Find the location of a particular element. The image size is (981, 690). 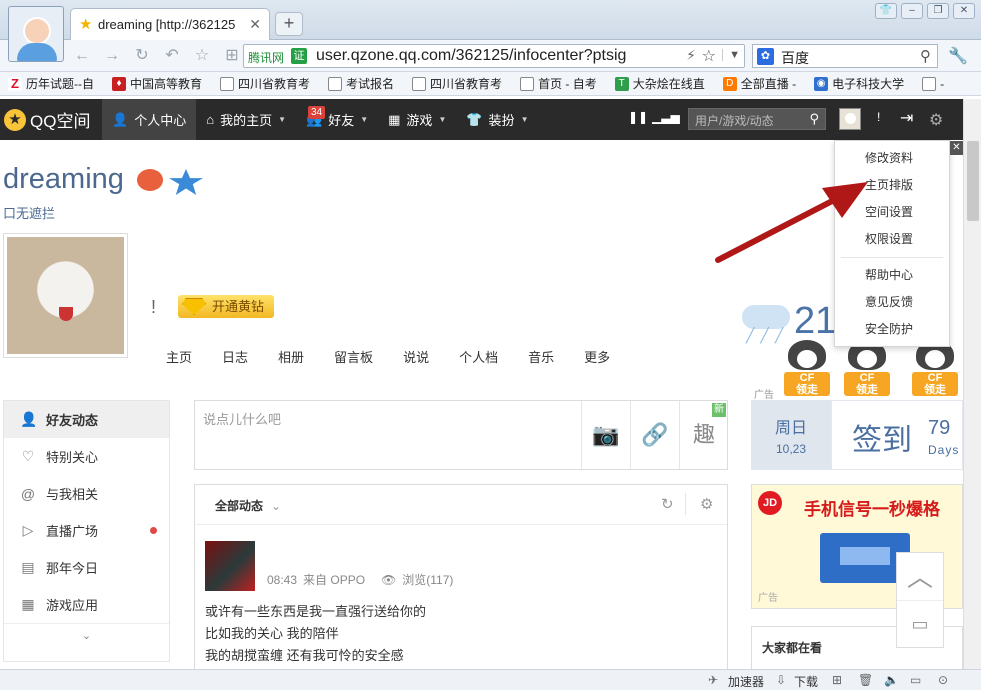

profile-tab-blog: 日志 is located at coordinates (235, 356).